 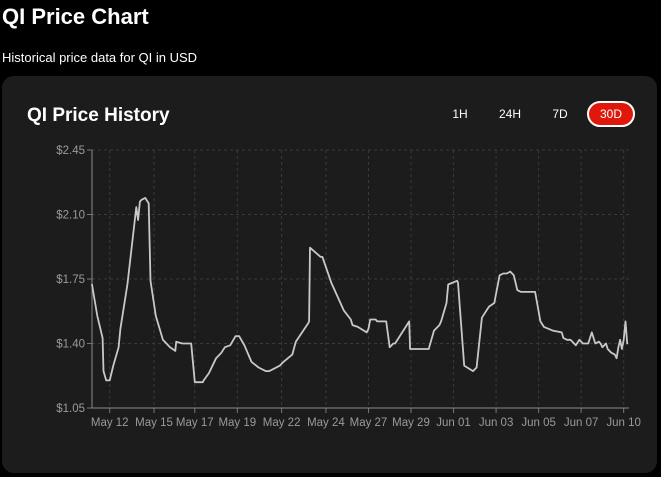 I want to click on y-tick-label: $1.05, so click(x=70, y=409).